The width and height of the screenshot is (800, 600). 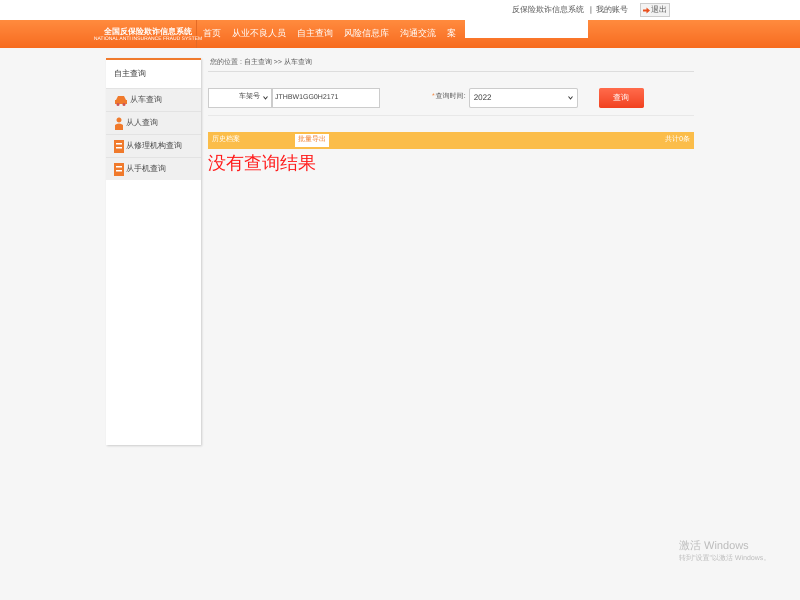 What do you see at coordinates (262, 163) in the screenshot?
I see `empty-message: 没有查询结果` at bounding box center [262, 163].